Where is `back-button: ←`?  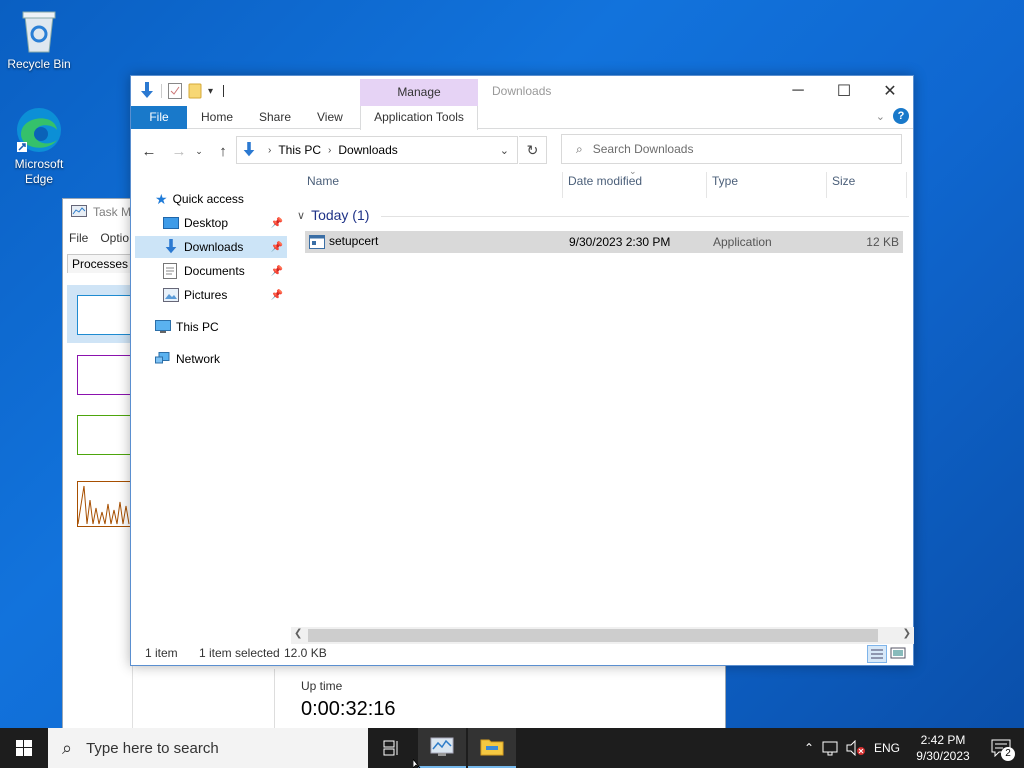
back-button: ← is located at coordinates (149, 151).